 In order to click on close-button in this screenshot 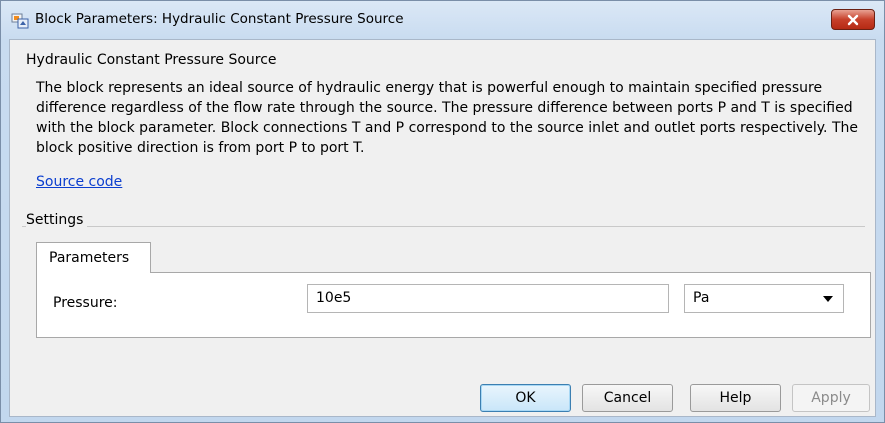, I will do `click(853, 19)`.